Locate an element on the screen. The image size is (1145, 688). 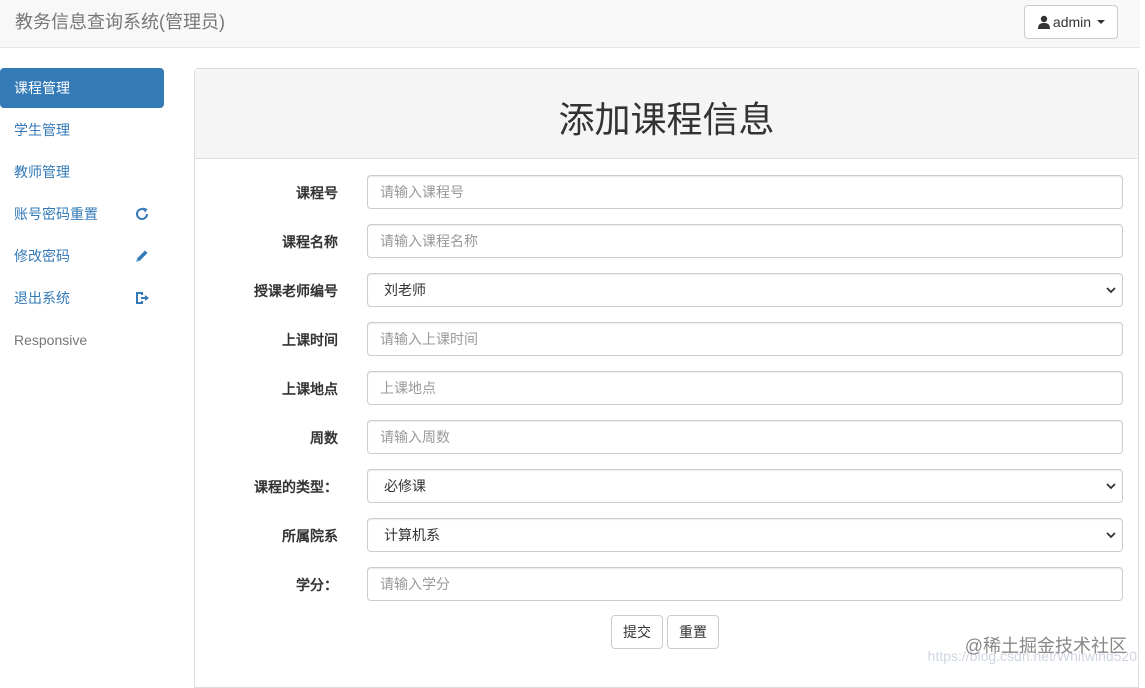
sidebar-item-label: 账号密码重置 is located at coordinates (56, 214).